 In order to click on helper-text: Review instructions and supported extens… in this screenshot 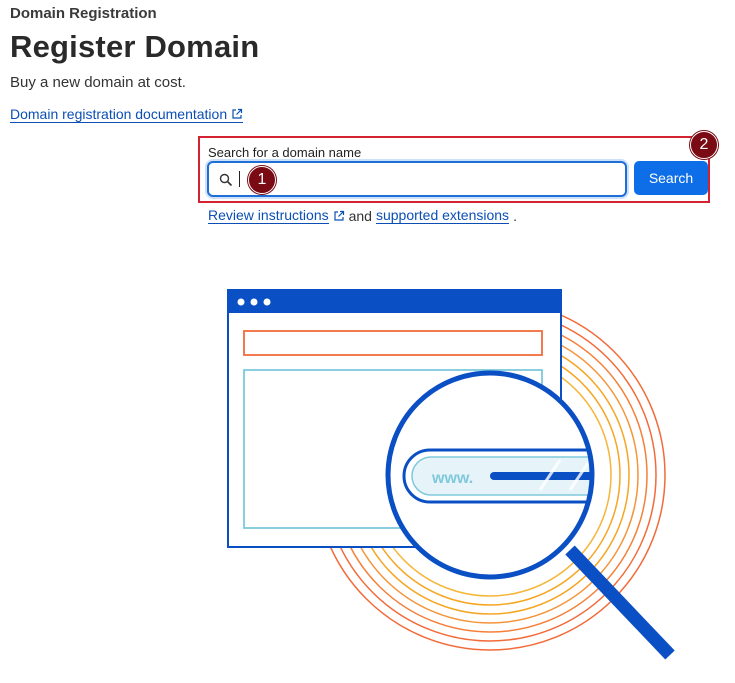, I will do `click(362, 215)`.